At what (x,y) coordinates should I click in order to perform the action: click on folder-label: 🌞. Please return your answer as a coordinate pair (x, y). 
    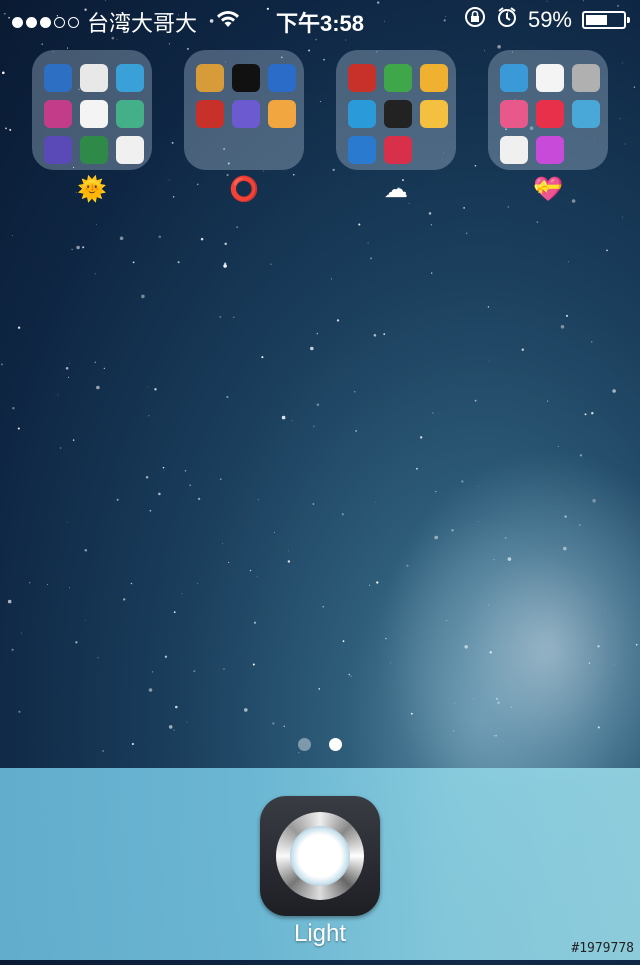
    Looking at the image, I should click on (92, 189).